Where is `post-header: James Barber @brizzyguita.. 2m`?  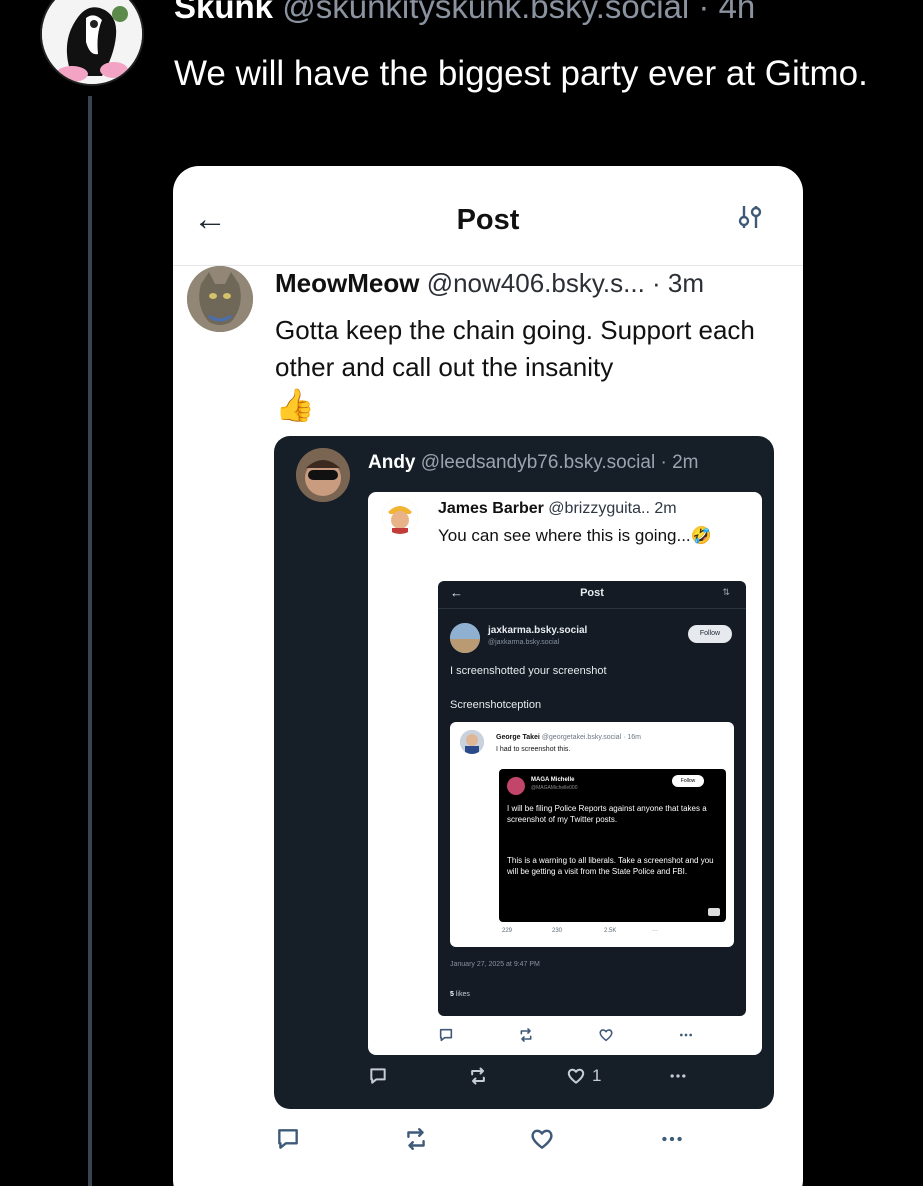 post-header: James Barber @brizzyguita.. 2m is located at coordinates (557, 509).